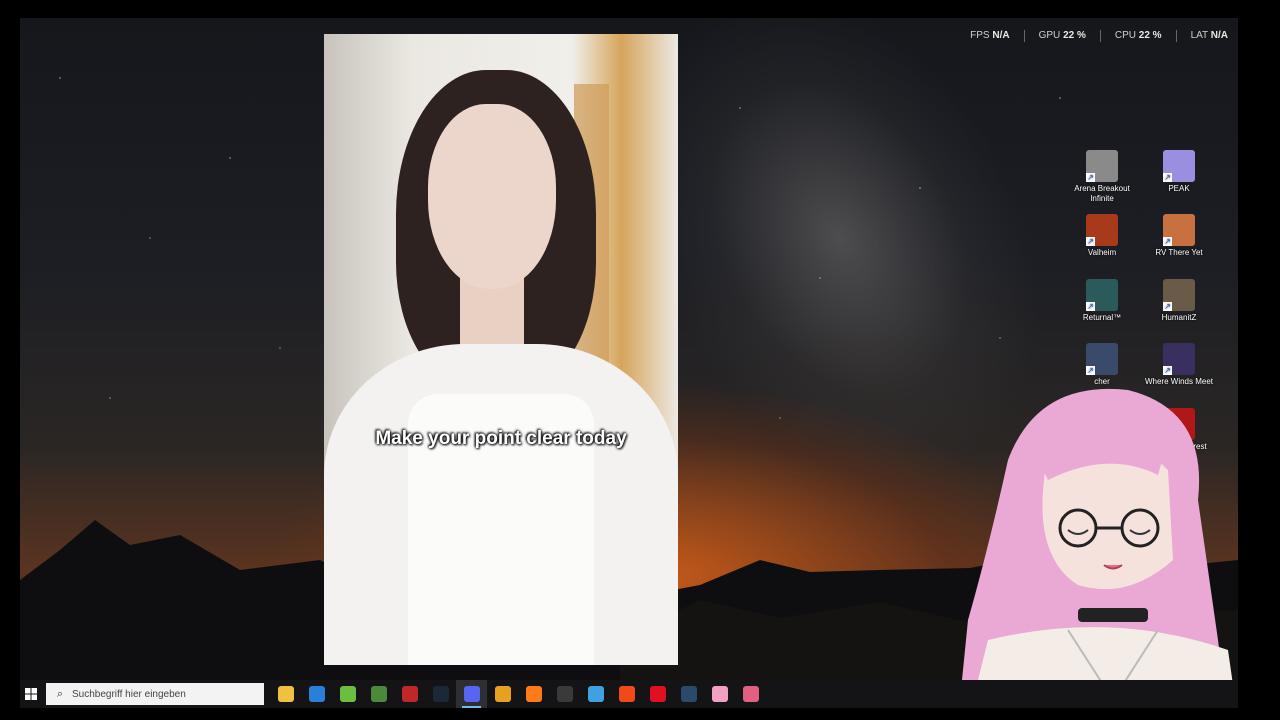 The width and height of the screenshot is (1280, 720). Describe the element at coordinates (1179, 317) in the screenshot. I see `desktop-shortcut-label: HumanitZ` at that location.